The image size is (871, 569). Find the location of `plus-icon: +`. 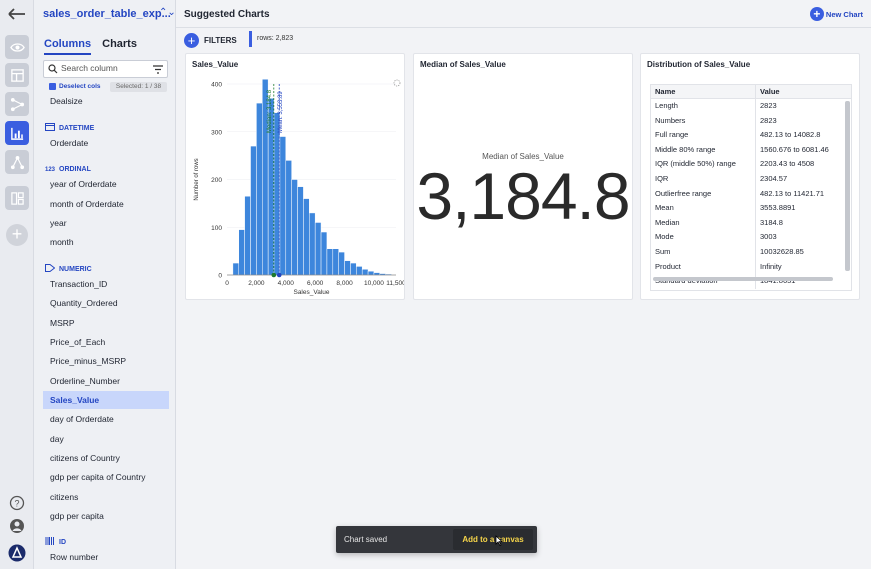

plus-icon: + is located at coordinates (816, 14).